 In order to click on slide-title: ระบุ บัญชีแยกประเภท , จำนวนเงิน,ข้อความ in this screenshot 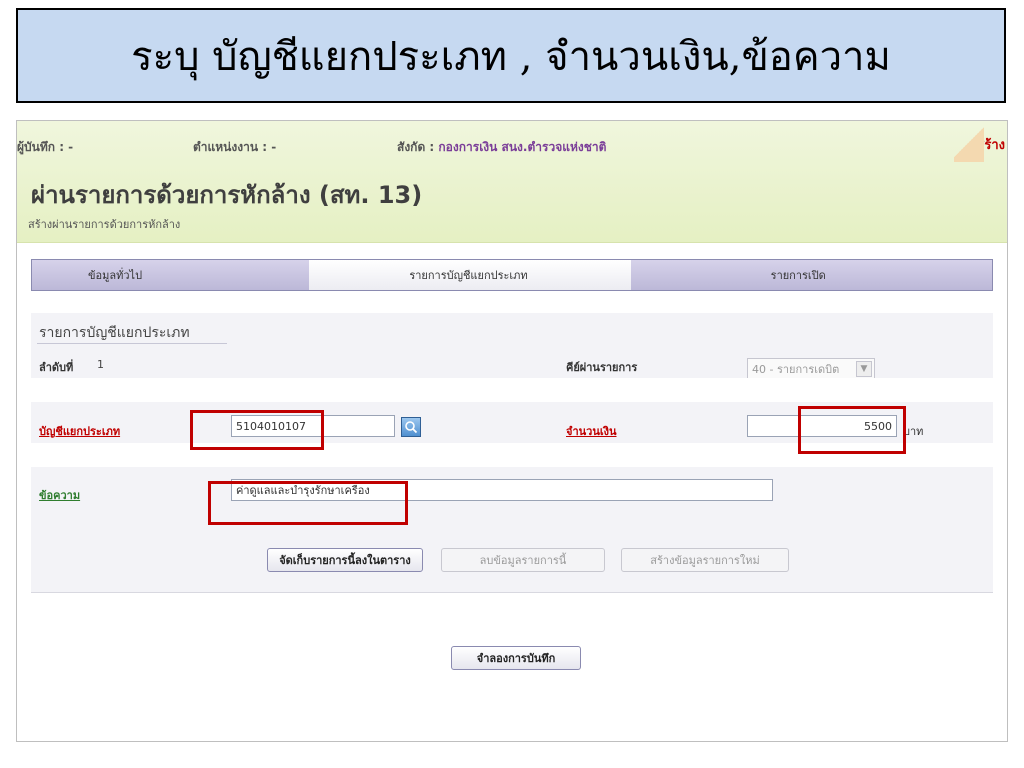, I will do `click(511, 56)`.